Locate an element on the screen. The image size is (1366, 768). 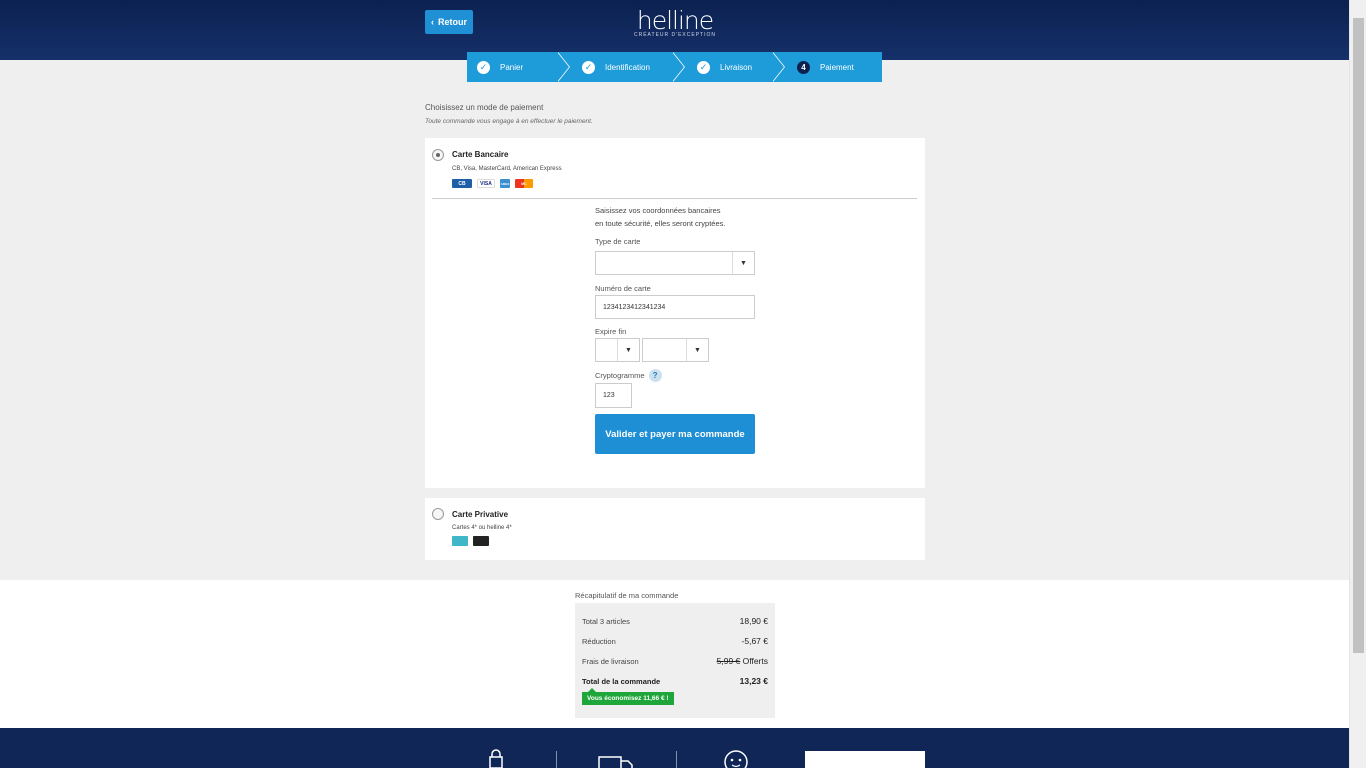
site-footer is located at coordinates (674, 748).